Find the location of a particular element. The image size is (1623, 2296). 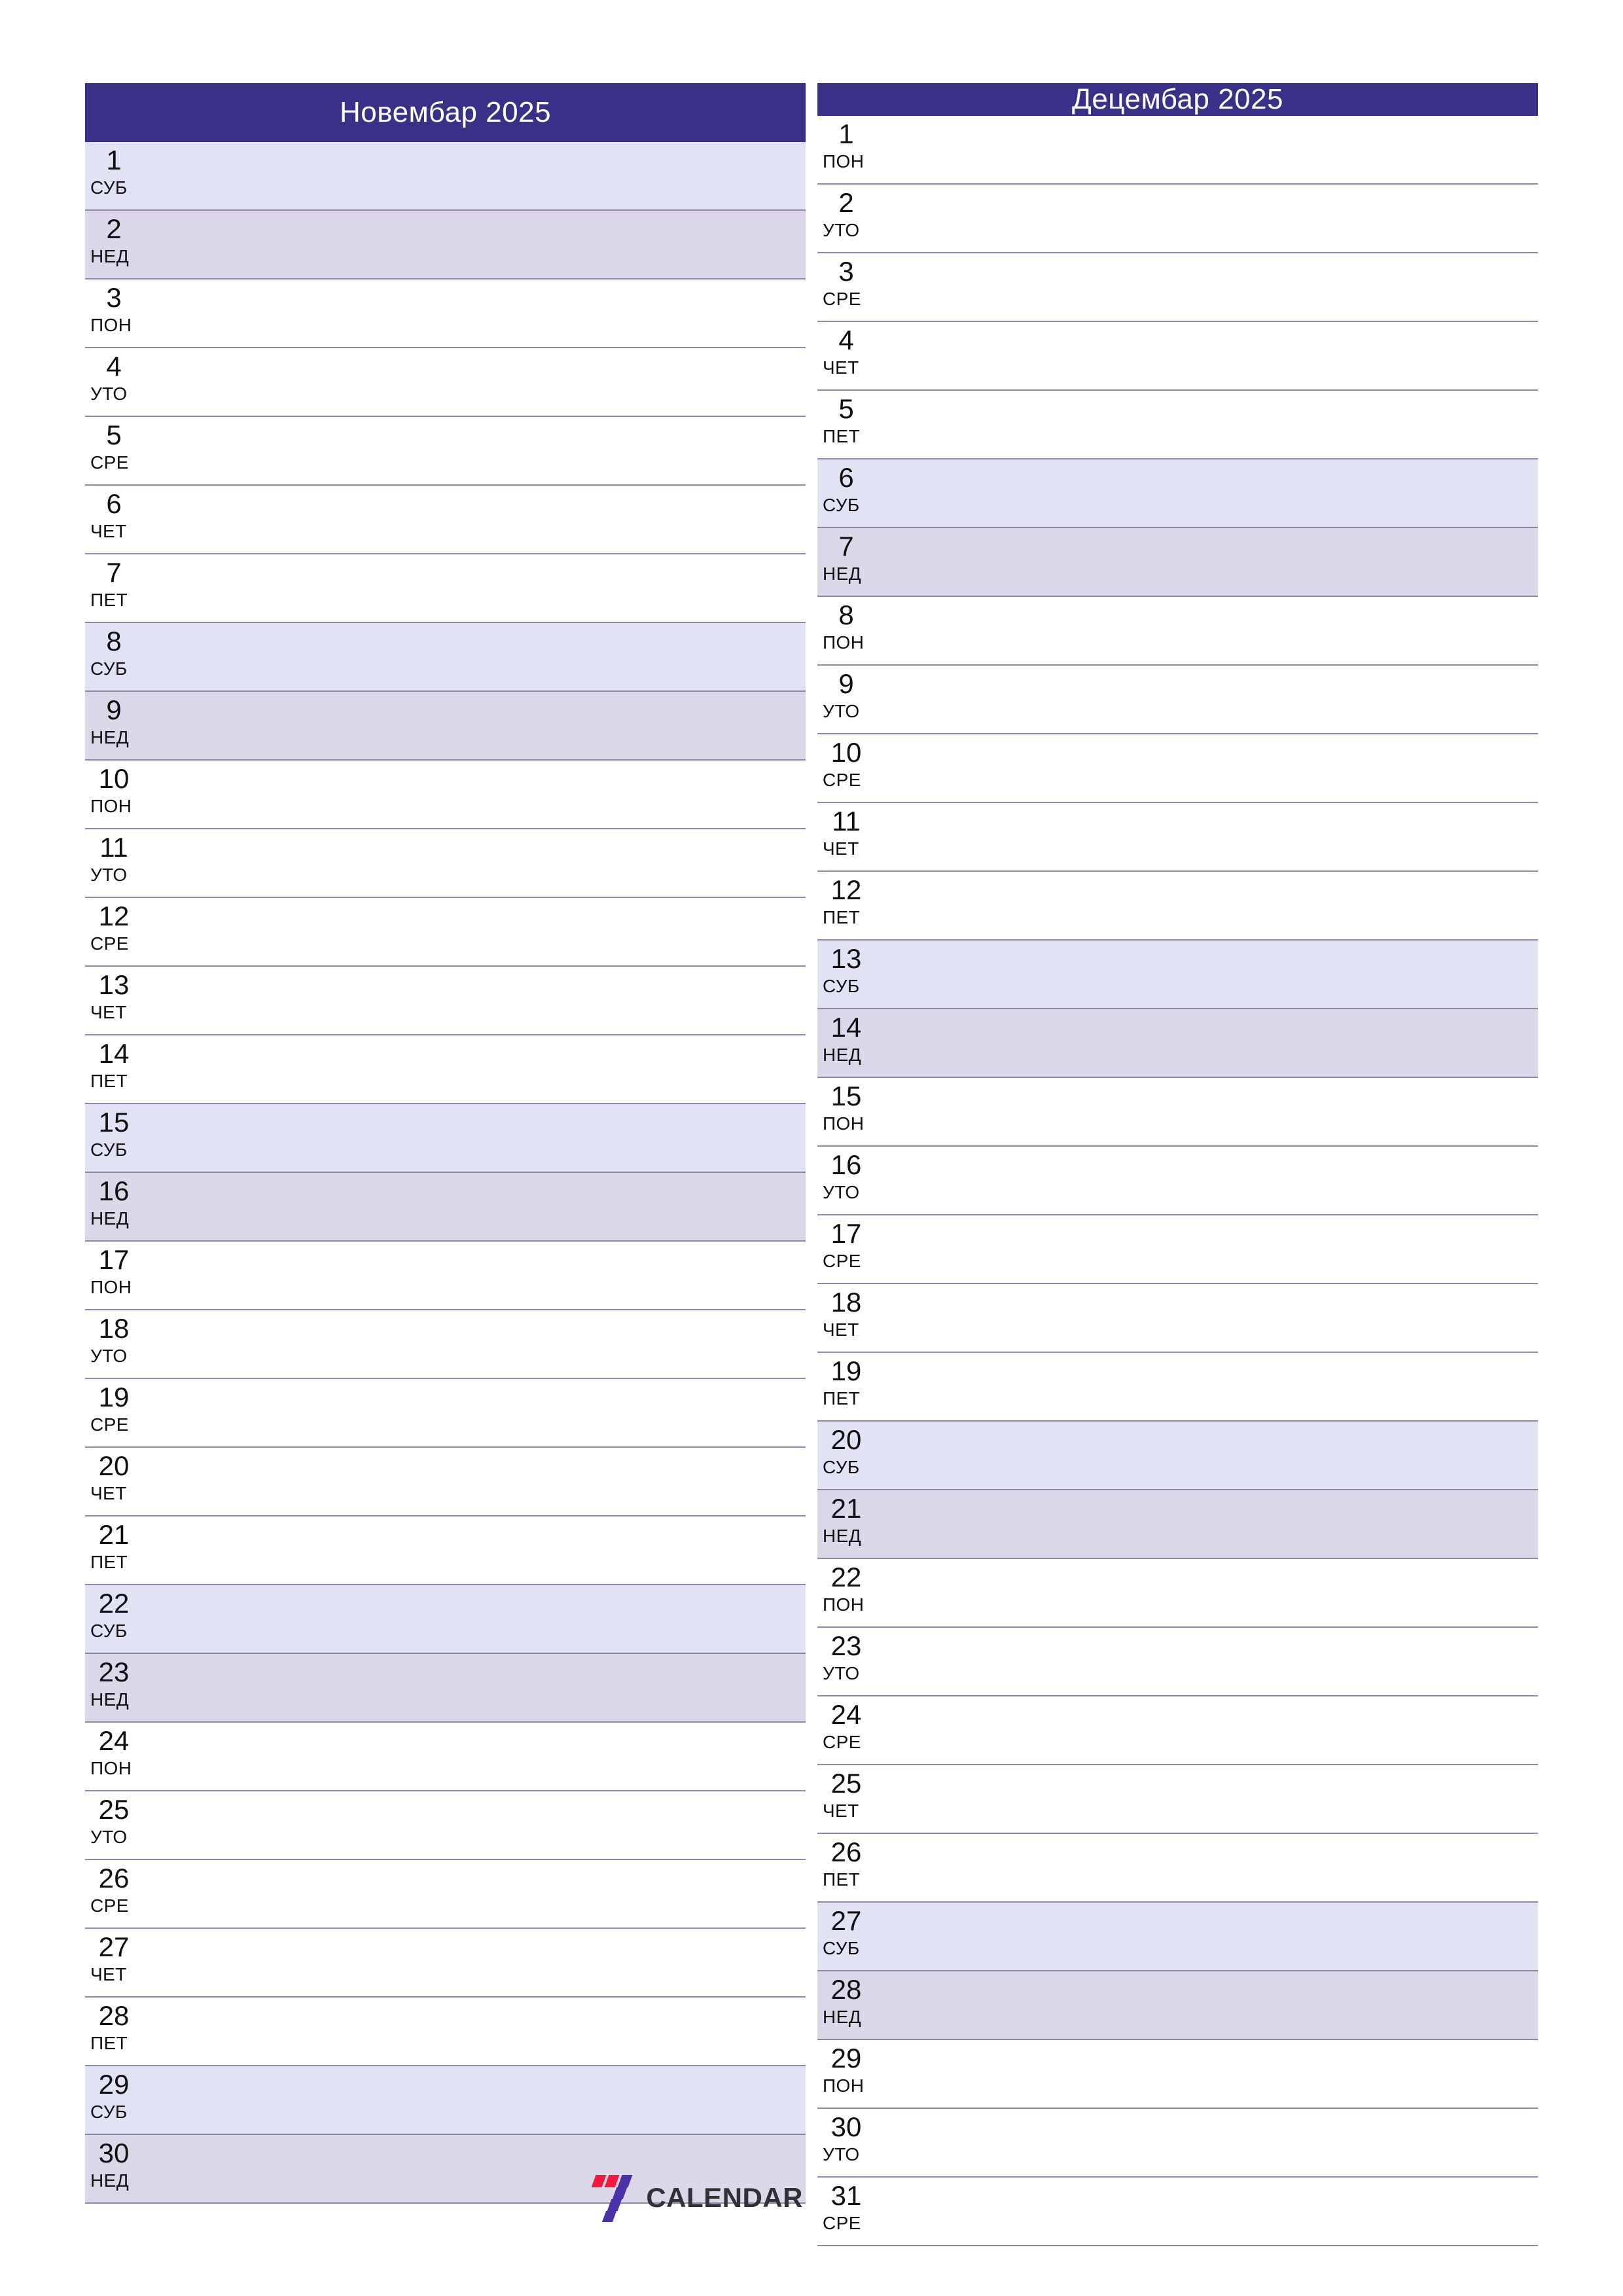

day-number: 21 is located at coordinates (114, 1534).